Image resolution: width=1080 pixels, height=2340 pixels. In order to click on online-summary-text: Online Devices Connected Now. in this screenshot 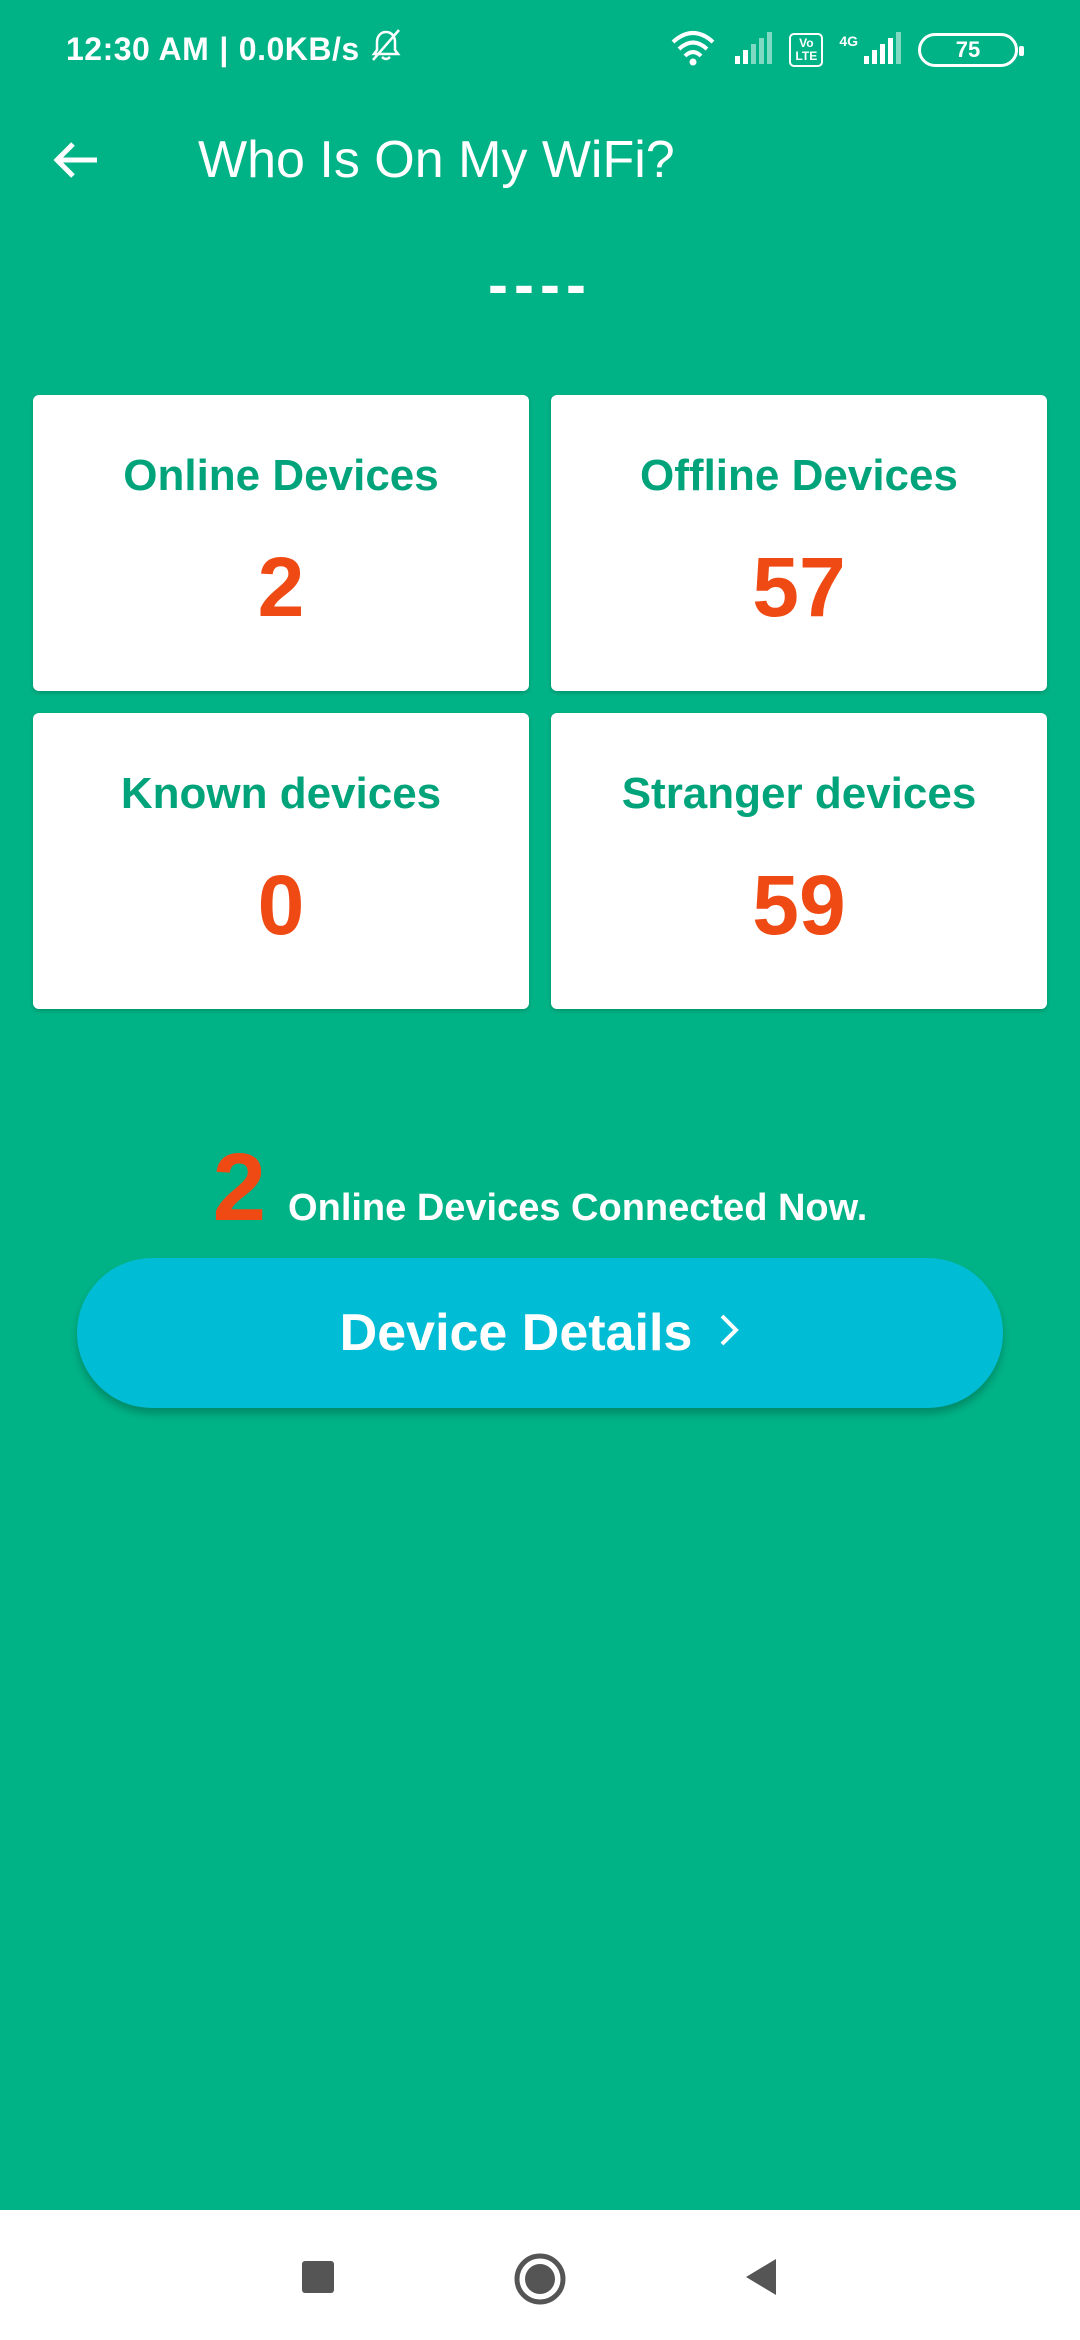, I will do `click(578, 1208)`.